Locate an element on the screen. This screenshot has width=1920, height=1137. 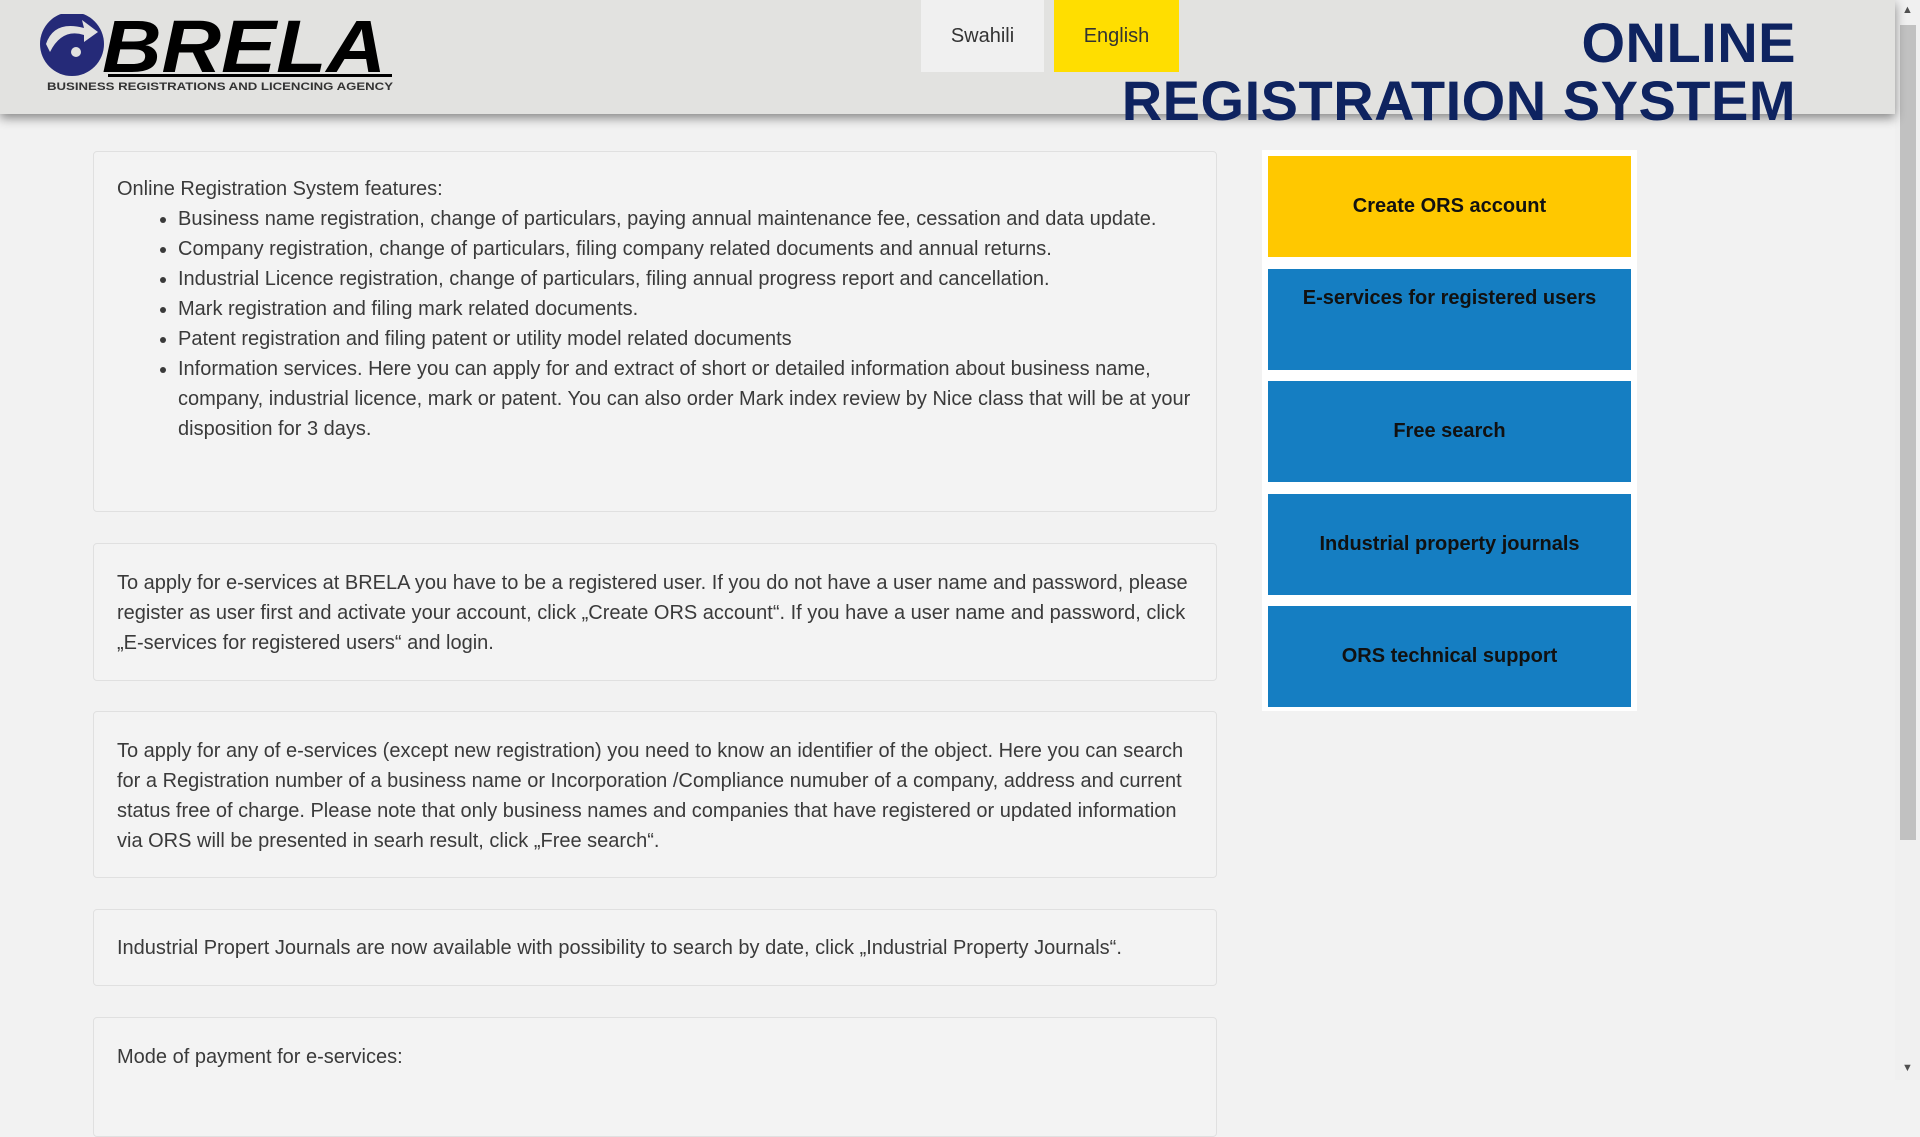
button-label: Create ORS account is located at coordinates (1449, 206).